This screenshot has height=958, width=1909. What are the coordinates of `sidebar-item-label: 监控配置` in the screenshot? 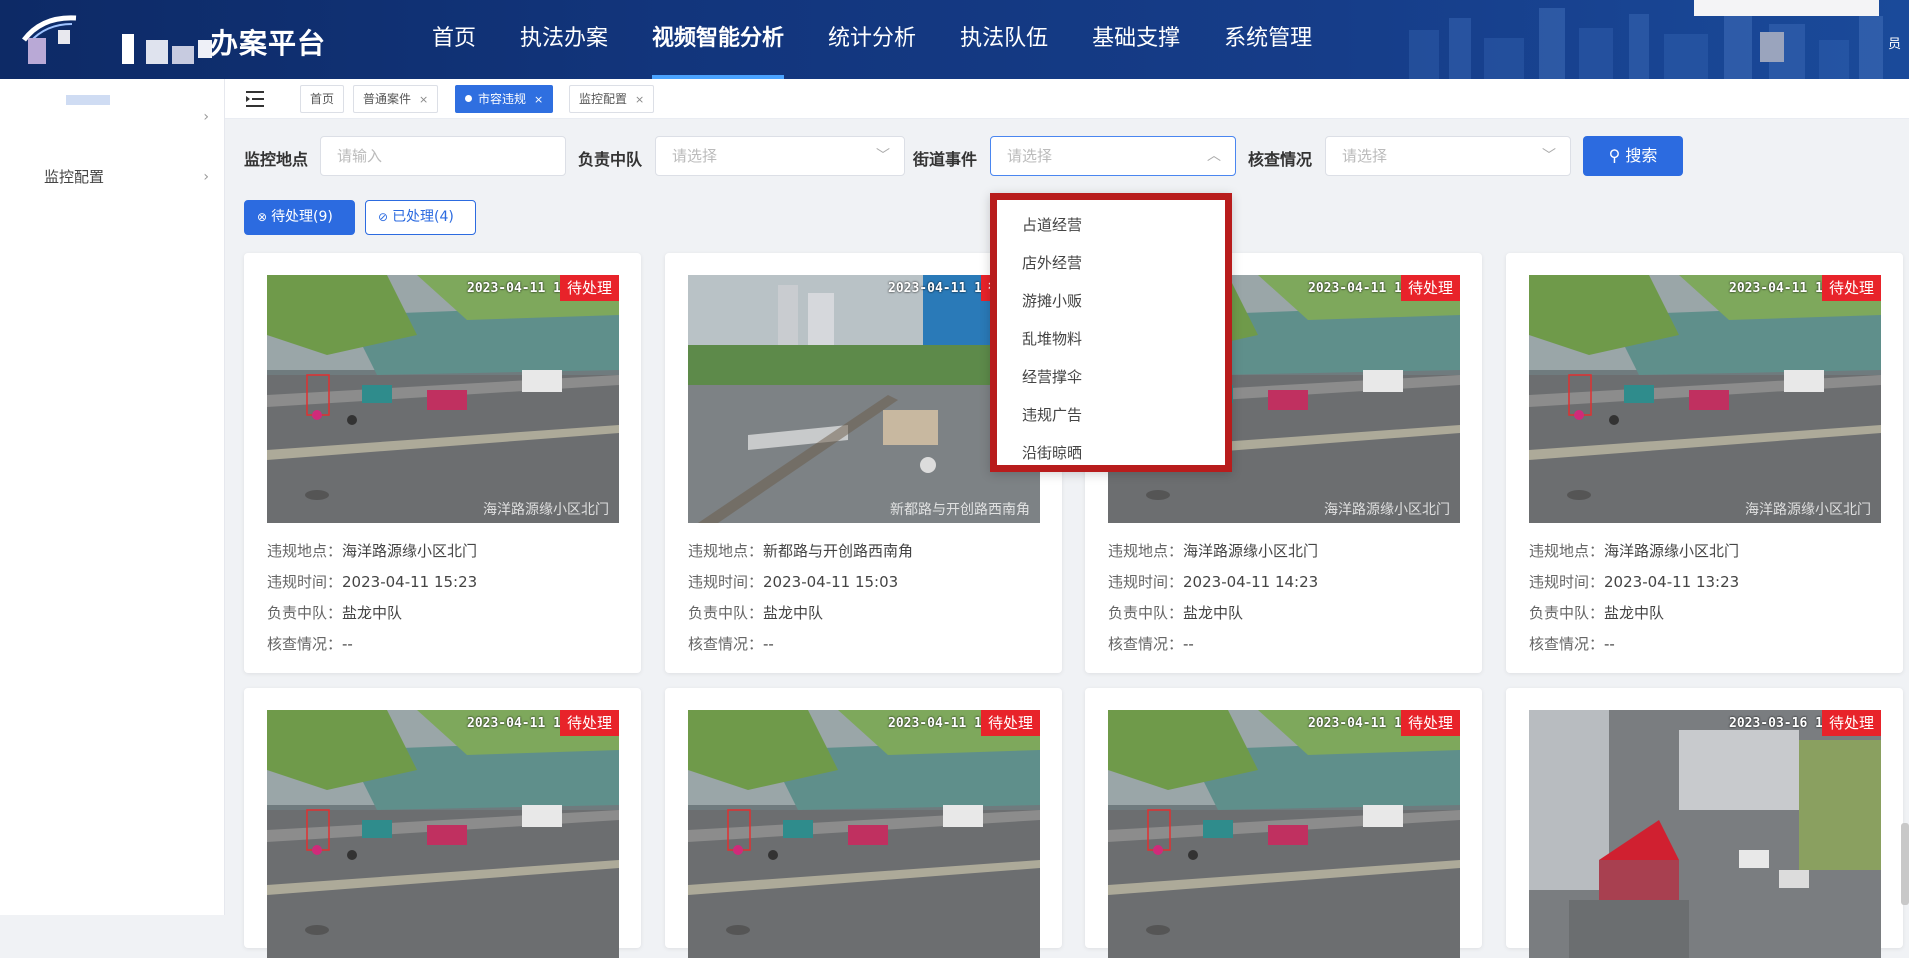 It's located at (74, 177).